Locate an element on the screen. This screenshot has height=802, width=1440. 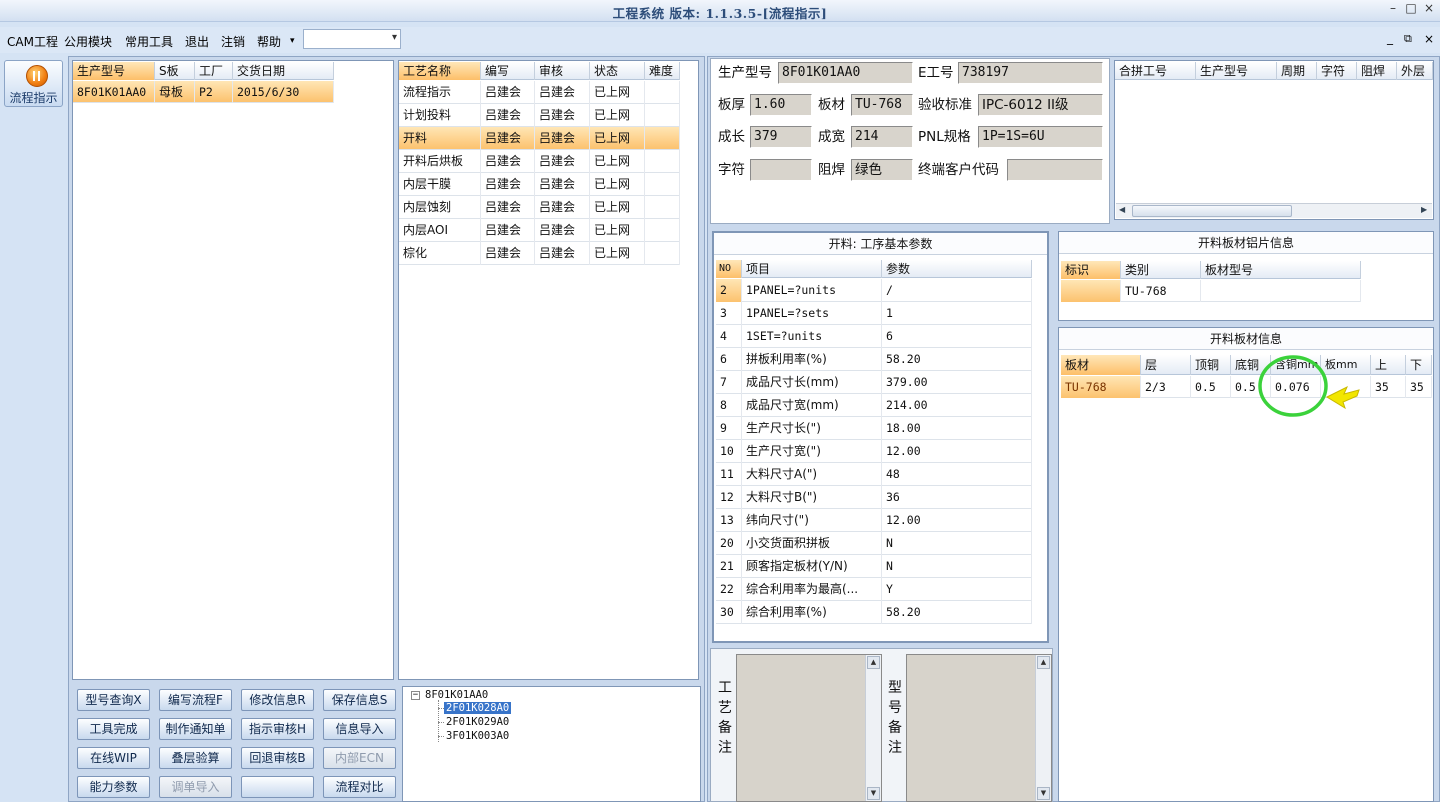
merge-col-char: 字符 is located at coordinates (1337, 71).